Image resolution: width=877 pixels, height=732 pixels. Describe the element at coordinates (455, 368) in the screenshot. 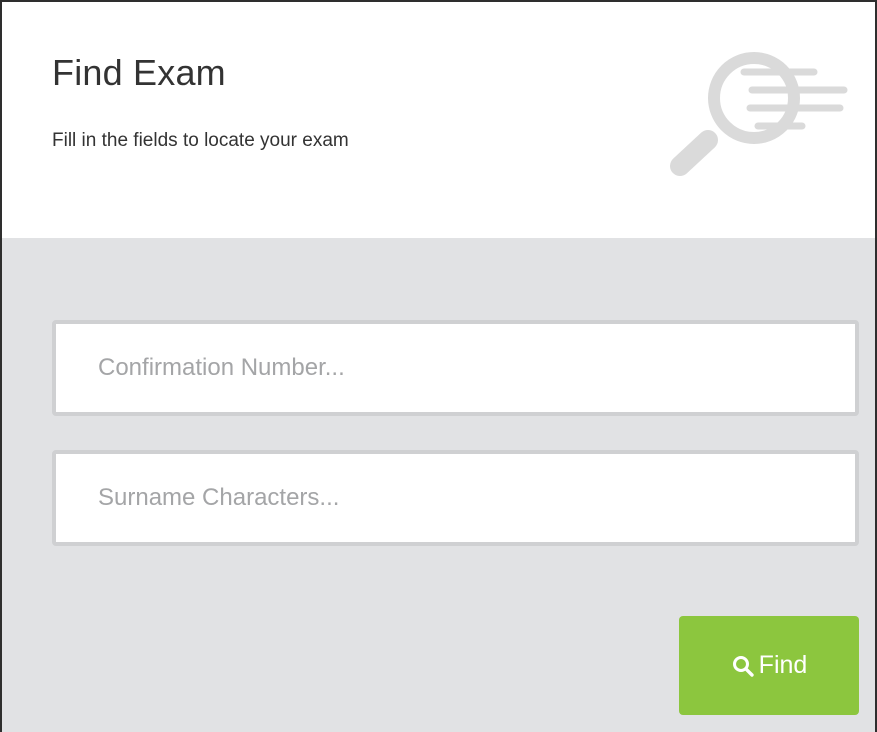

I see `confirmation-number-input` at that location.